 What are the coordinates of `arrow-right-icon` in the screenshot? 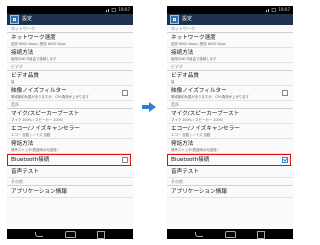 It's located at (149, 107).